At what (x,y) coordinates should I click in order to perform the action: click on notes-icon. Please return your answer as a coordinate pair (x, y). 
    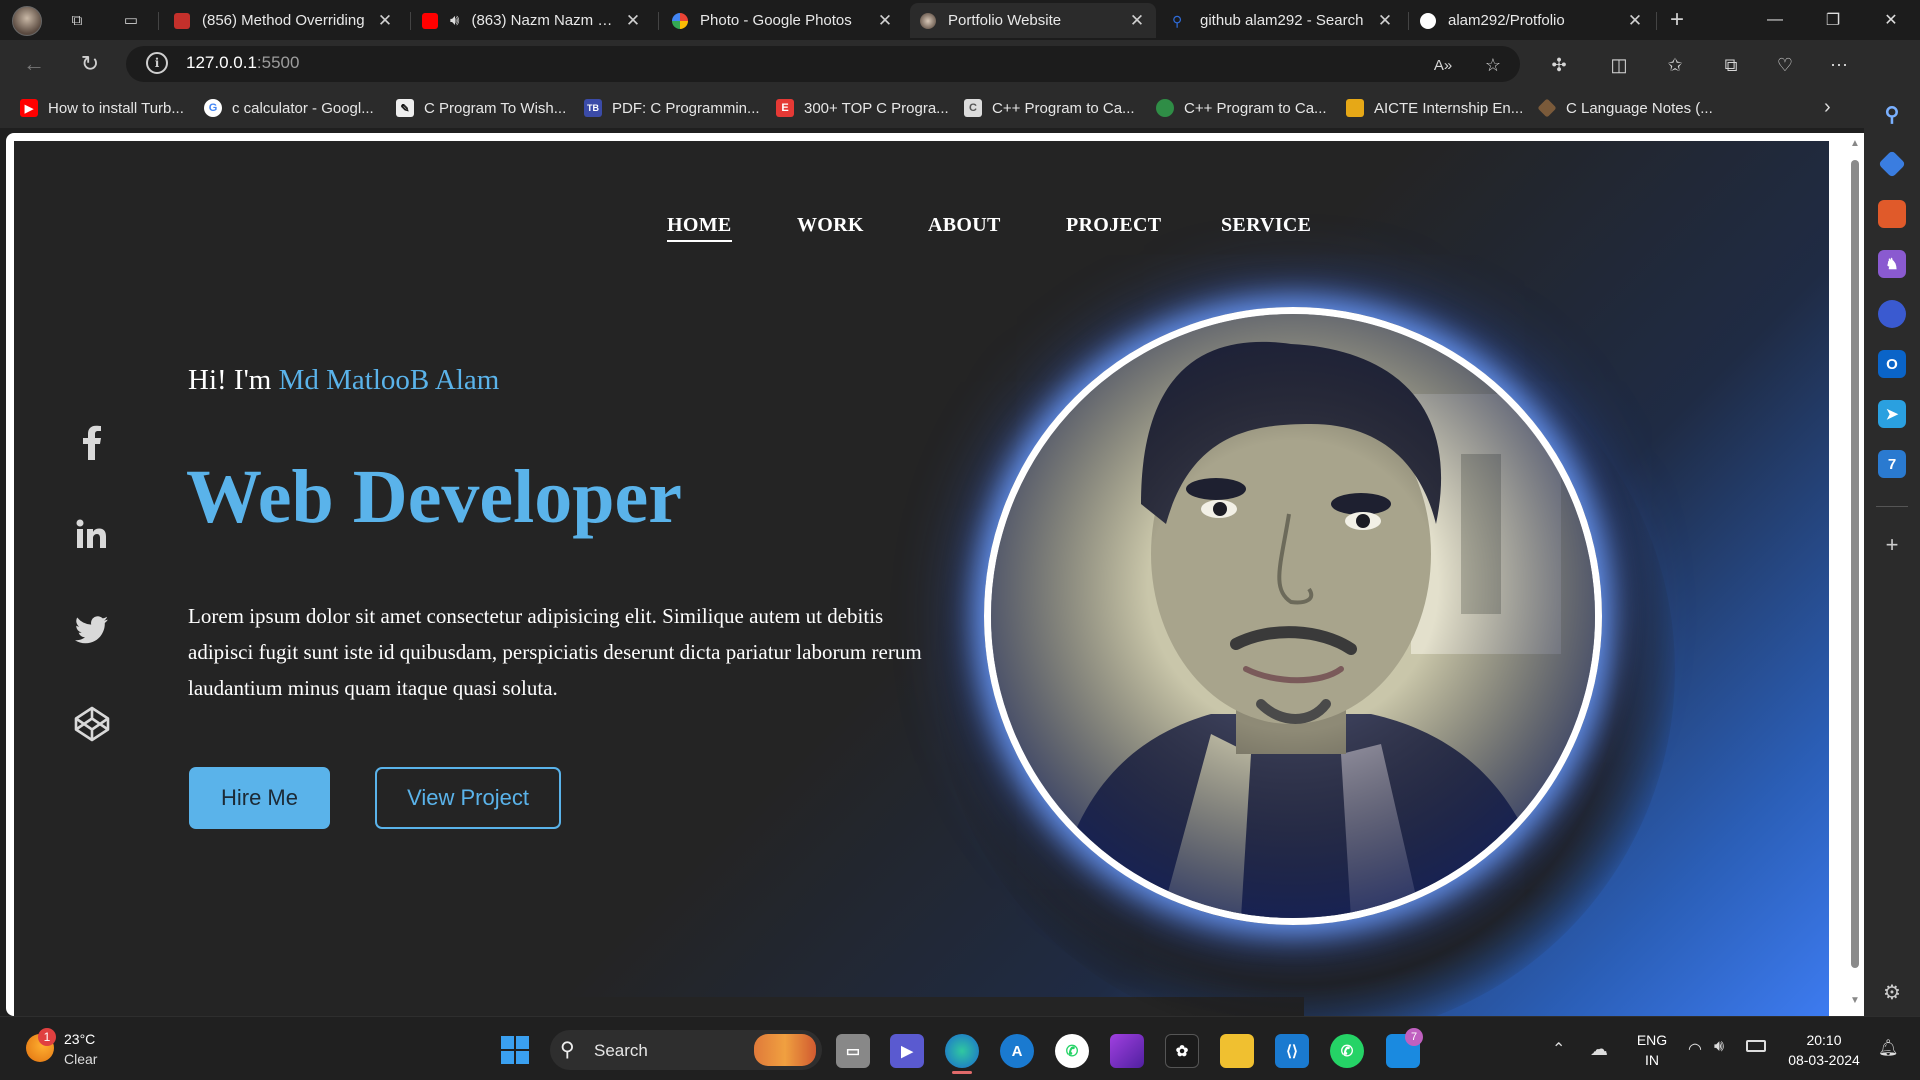
    Looking at the image, I should click on (1547, 108).